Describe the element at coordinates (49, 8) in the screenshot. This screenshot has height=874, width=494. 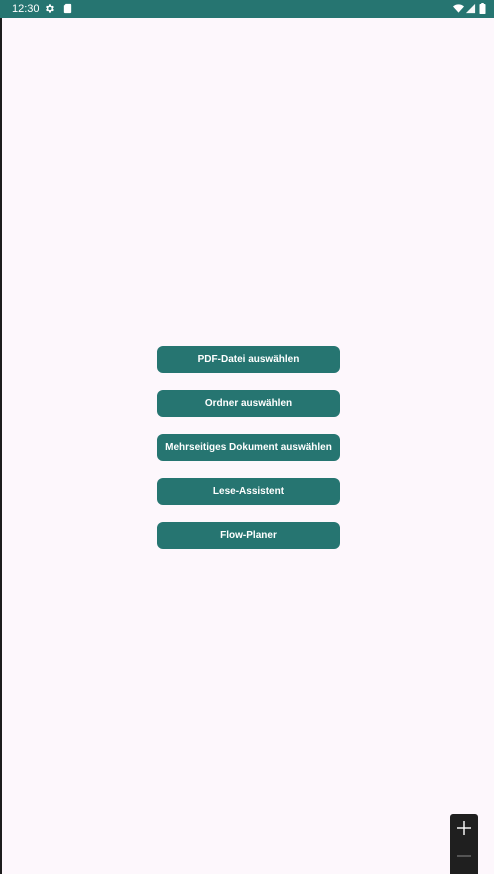
I see `gear-icon` at that location.